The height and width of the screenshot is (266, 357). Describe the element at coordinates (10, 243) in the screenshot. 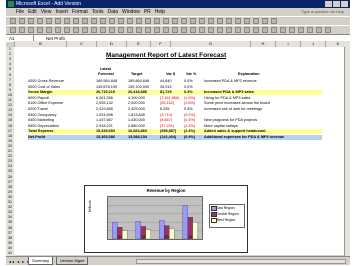

I see `row-header: 39` at that location.